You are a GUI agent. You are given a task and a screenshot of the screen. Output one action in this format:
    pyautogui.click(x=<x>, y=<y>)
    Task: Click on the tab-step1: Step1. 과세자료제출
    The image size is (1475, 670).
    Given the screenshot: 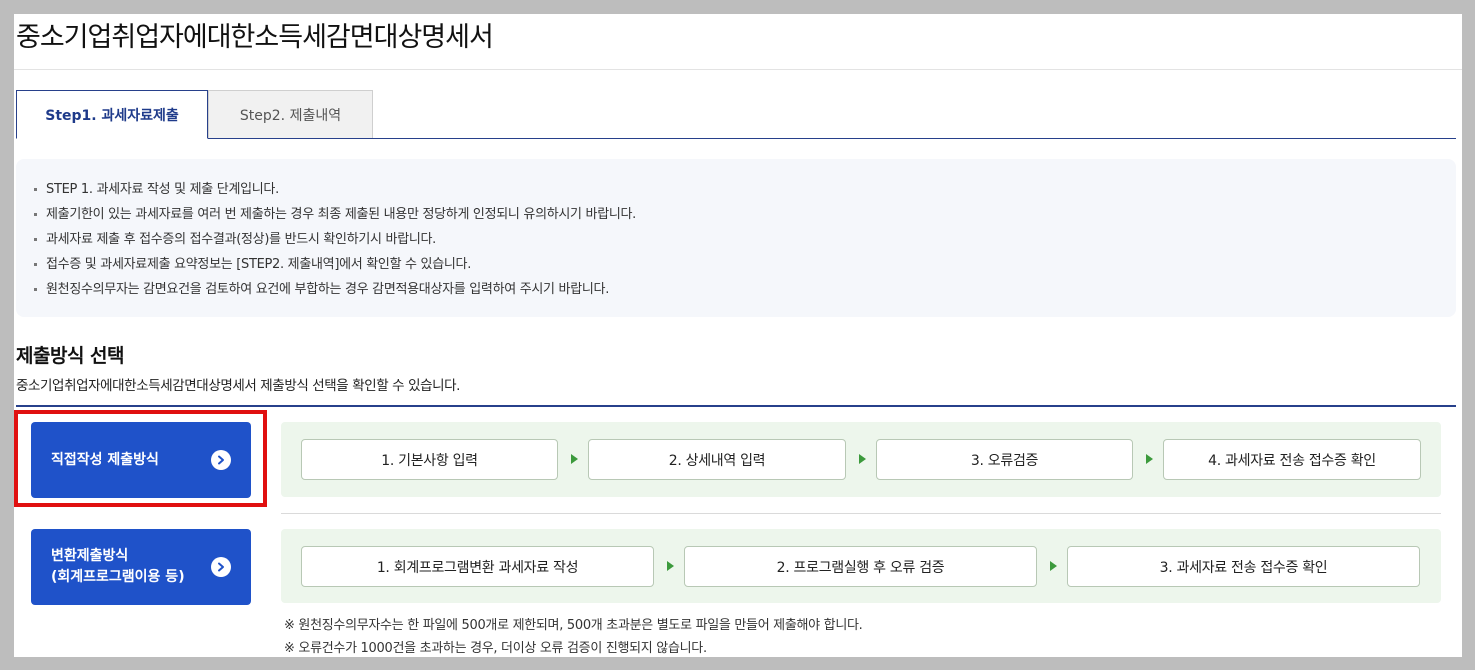 What is the action you would take?
    pyautogui.click(x=112, y=114)
    